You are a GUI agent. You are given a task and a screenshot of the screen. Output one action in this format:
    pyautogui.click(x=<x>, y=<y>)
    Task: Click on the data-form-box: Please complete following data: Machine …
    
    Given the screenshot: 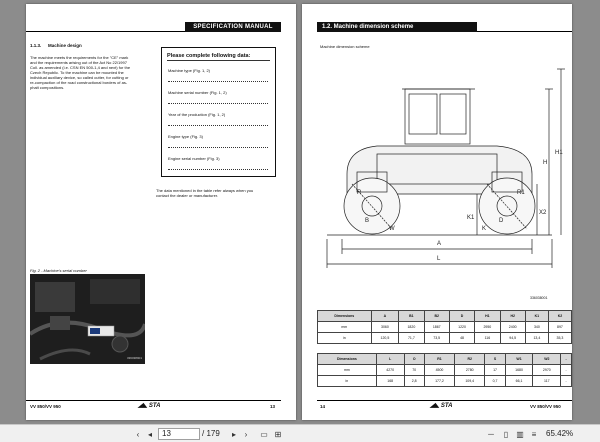 What is the action you would take?
    pyautogui.click(x=218, y=112)
    